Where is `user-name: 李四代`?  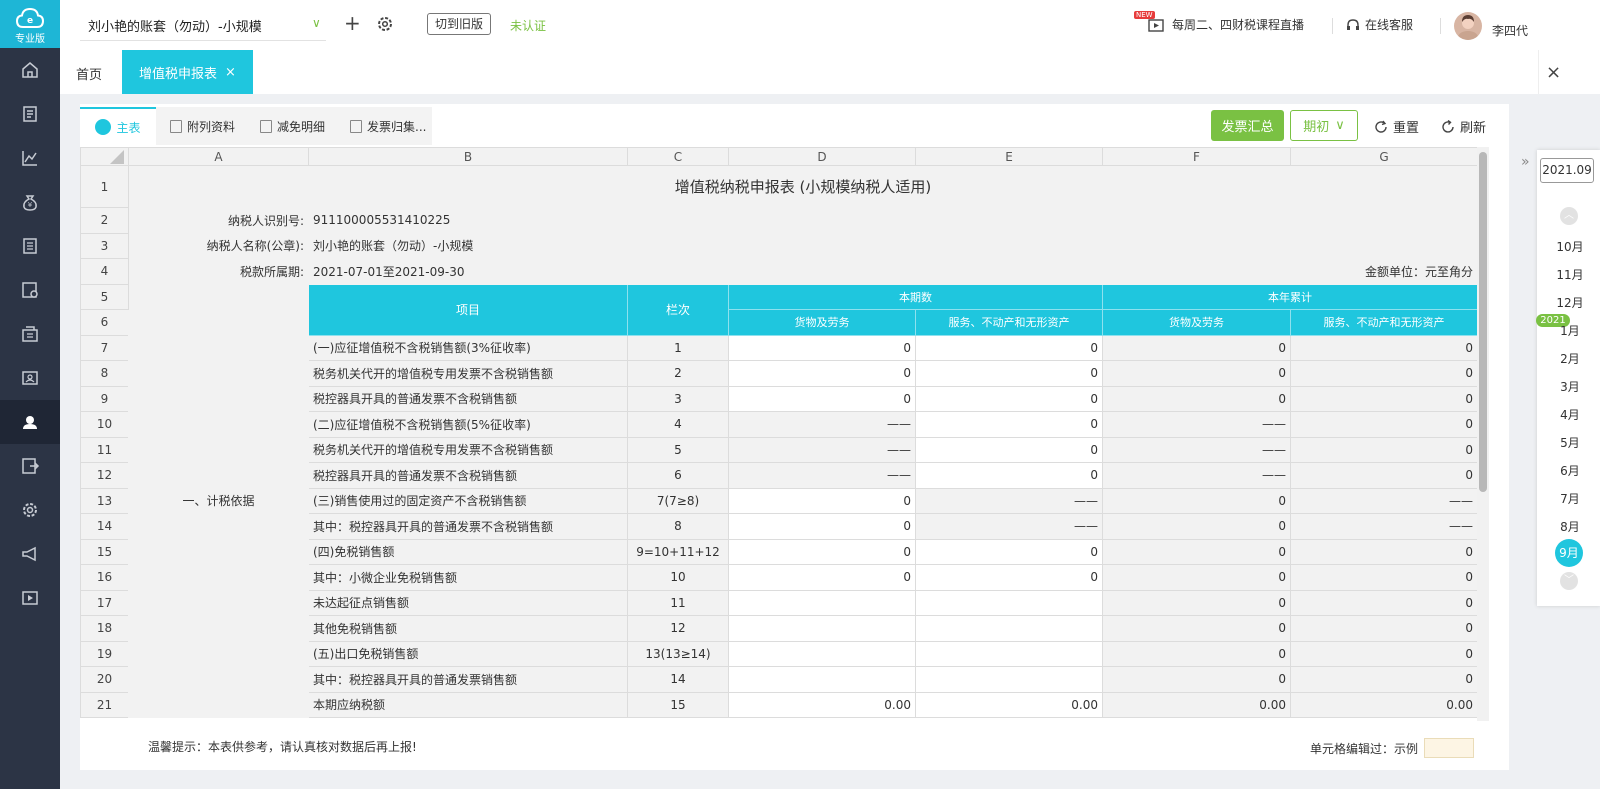
user-name: 李四代 is located at coordinates (1510, 30).